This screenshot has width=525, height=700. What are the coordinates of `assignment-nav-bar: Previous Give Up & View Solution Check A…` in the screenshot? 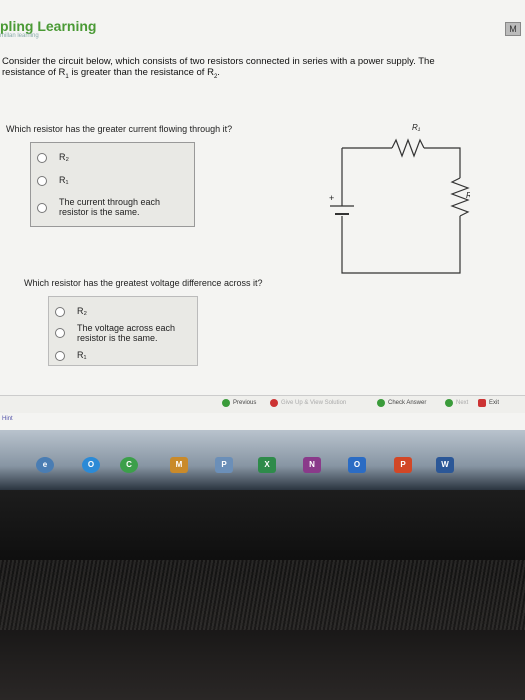 It's located at (262, 404).